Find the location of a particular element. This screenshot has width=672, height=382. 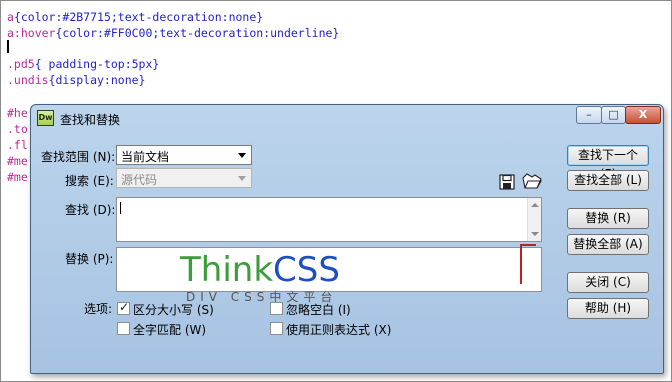

search-select: 源代码 is located at coordinates (184, 178).